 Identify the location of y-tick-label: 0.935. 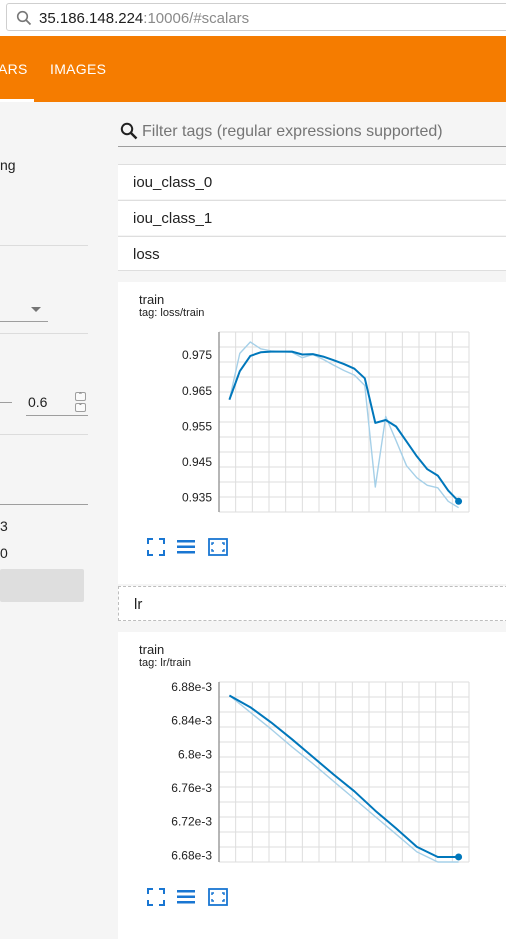
(197, 498).